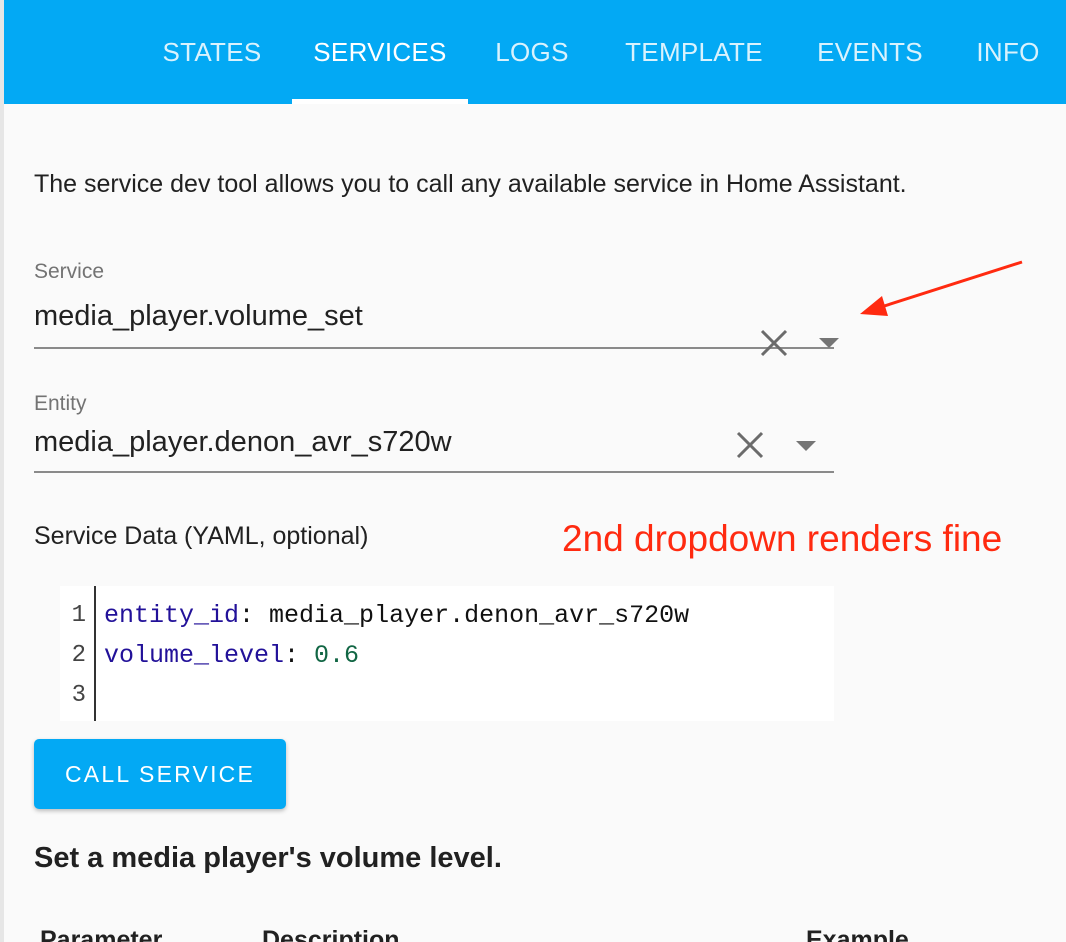 Image resolution: width=1066 pixels, height=942 pixels. I want to click on entity-field-input: media_player.denon_avr_s720w, so click(243, 442).